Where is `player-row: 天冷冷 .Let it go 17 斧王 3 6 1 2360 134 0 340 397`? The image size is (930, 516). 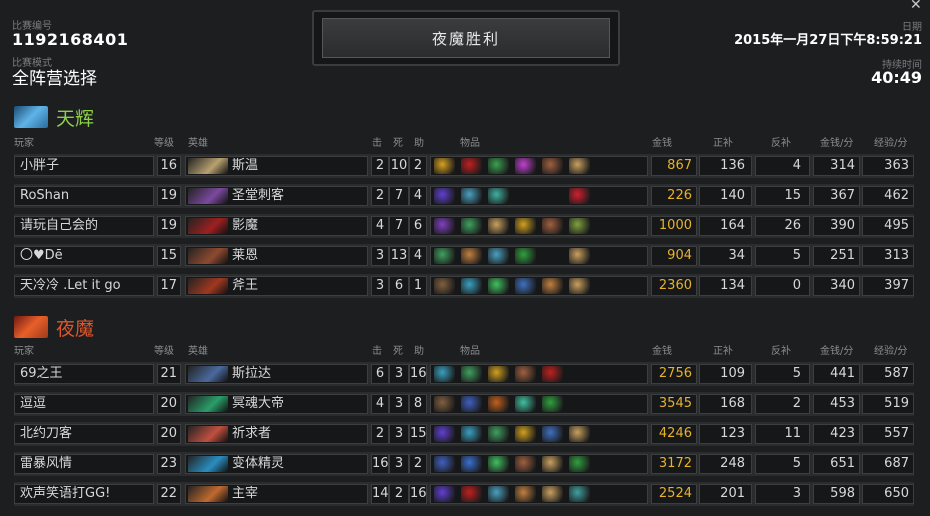
player-row: 天冷冷 .Let it go 17 斧王 3 6 1 2360 134 0 340 397 is located at coordinates (464, 286).